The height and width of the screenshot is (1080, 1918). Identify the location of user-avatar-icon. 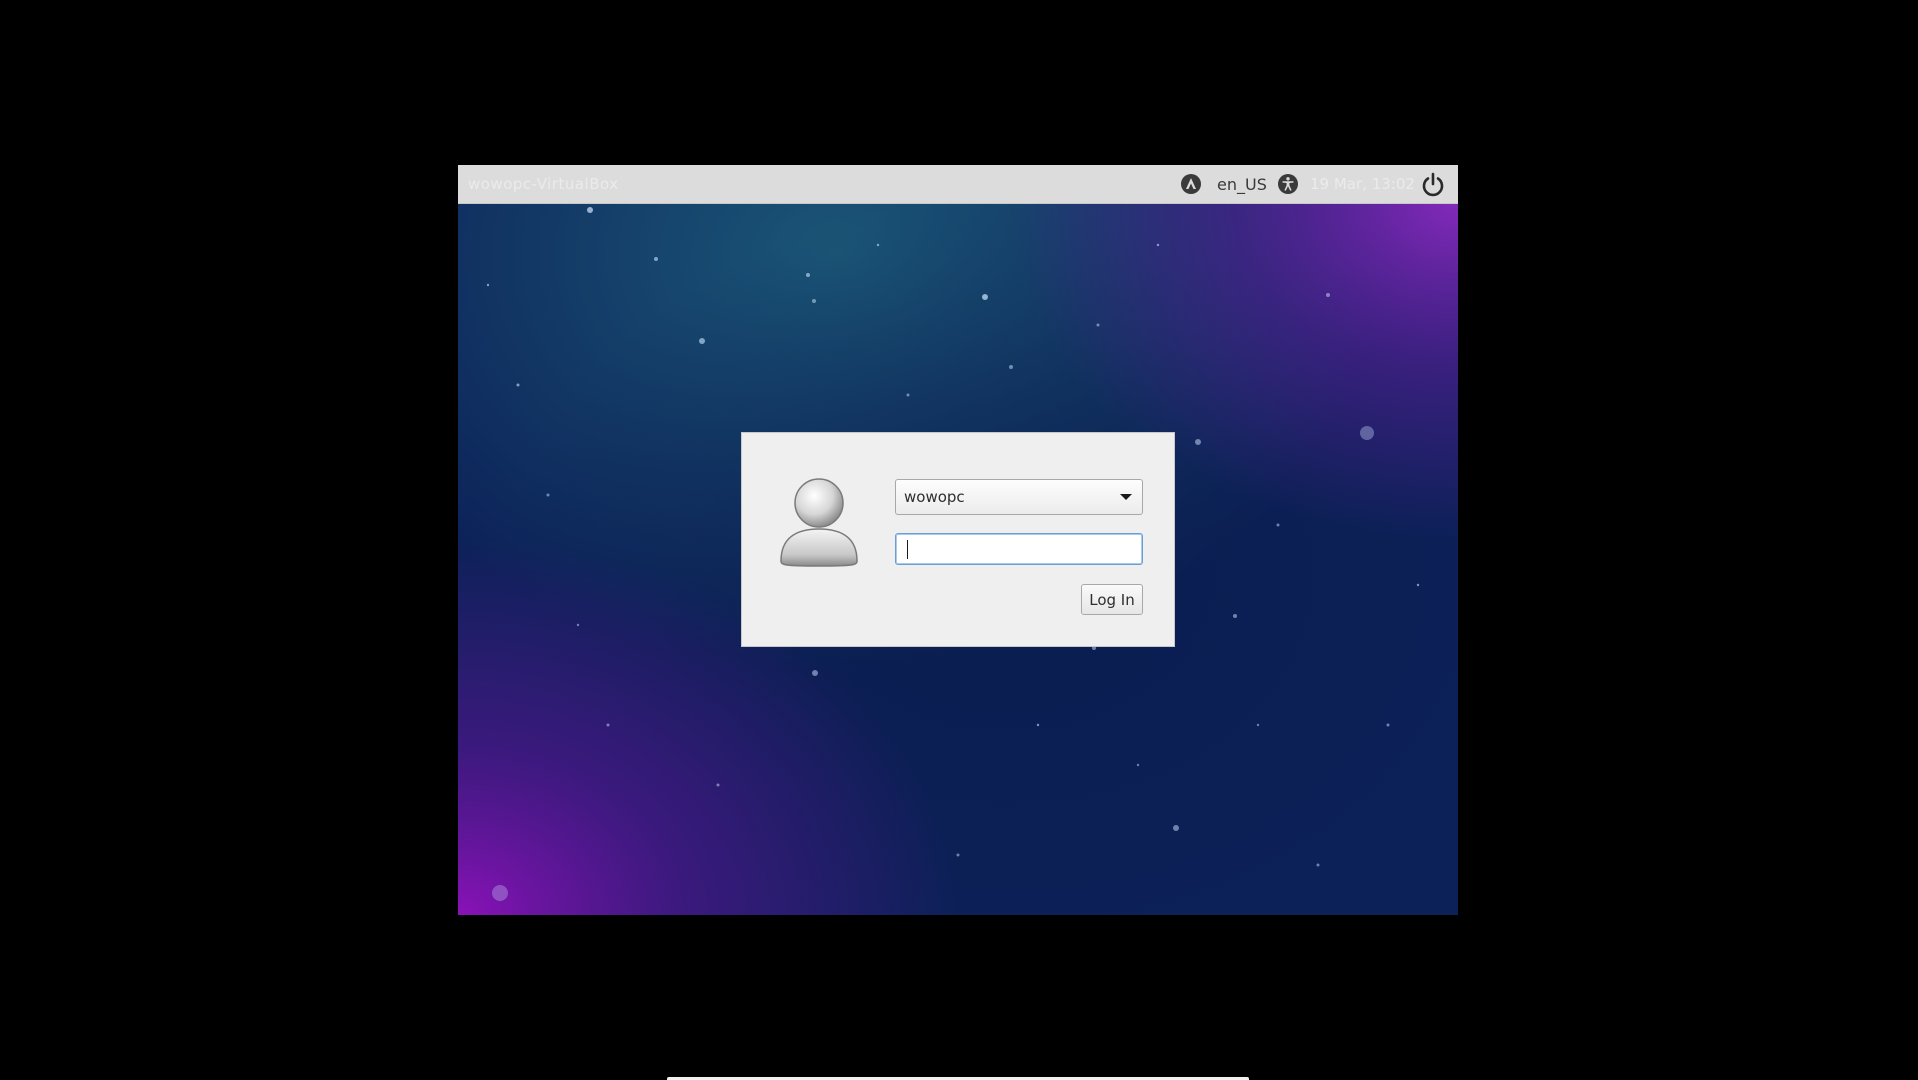
(819, 522).